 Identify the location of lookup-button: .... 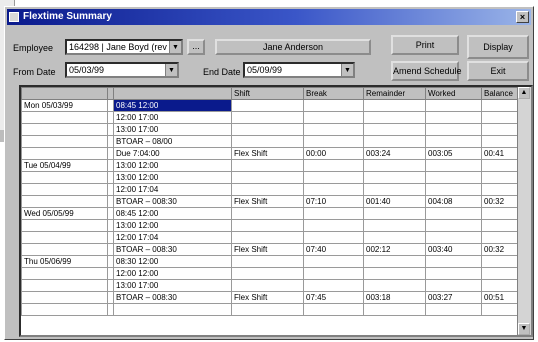
(196, 47).